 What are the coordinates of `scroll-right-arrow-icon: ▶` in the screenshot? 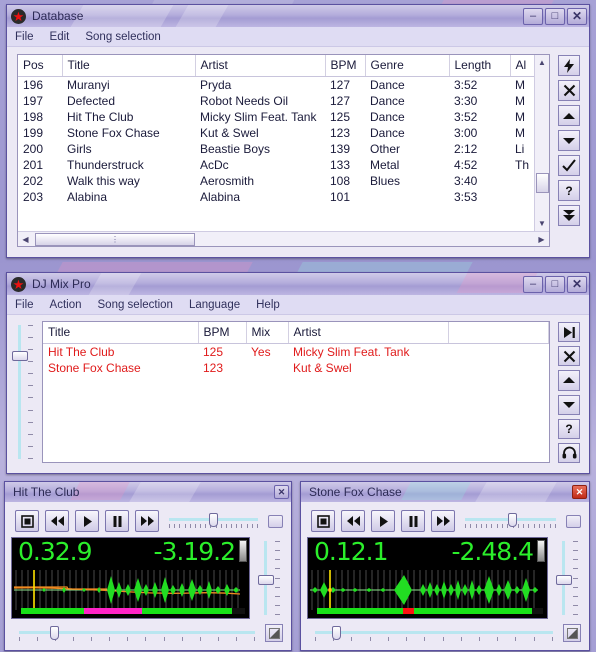 It's located at (541, 239).